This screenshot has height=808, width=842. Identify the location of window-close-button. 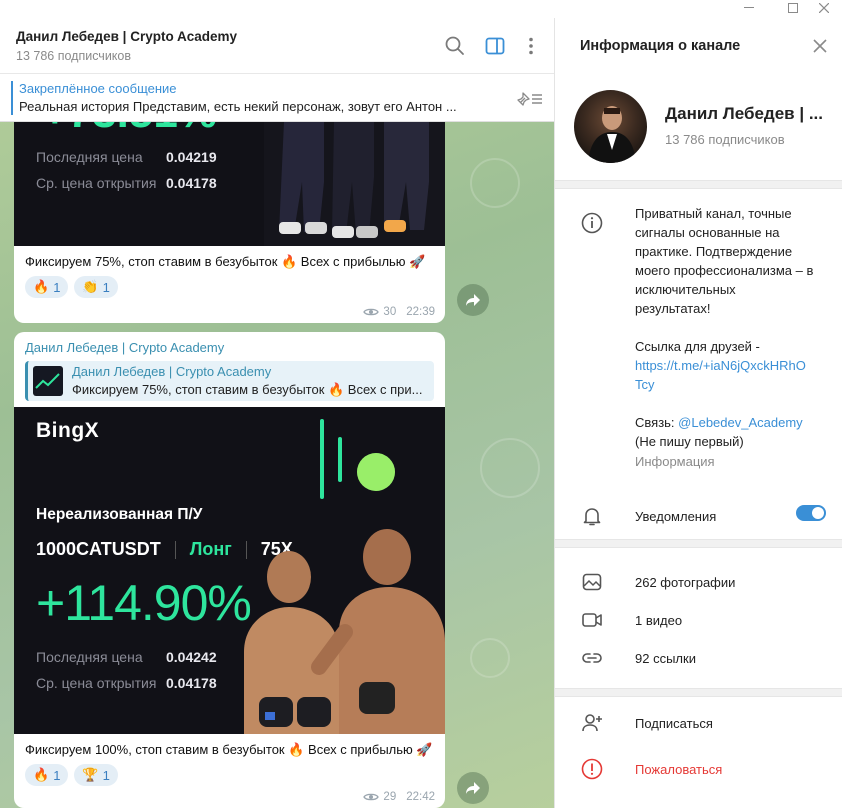
(823, 8).